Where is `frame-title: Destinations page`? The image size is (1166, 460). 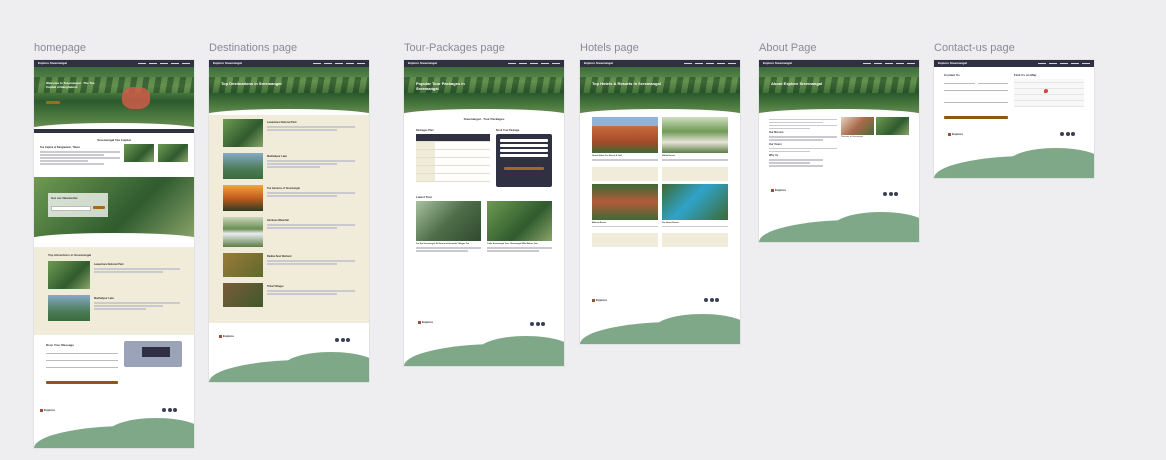
frame-title: Destinations page is located at coordinates (289, 48).